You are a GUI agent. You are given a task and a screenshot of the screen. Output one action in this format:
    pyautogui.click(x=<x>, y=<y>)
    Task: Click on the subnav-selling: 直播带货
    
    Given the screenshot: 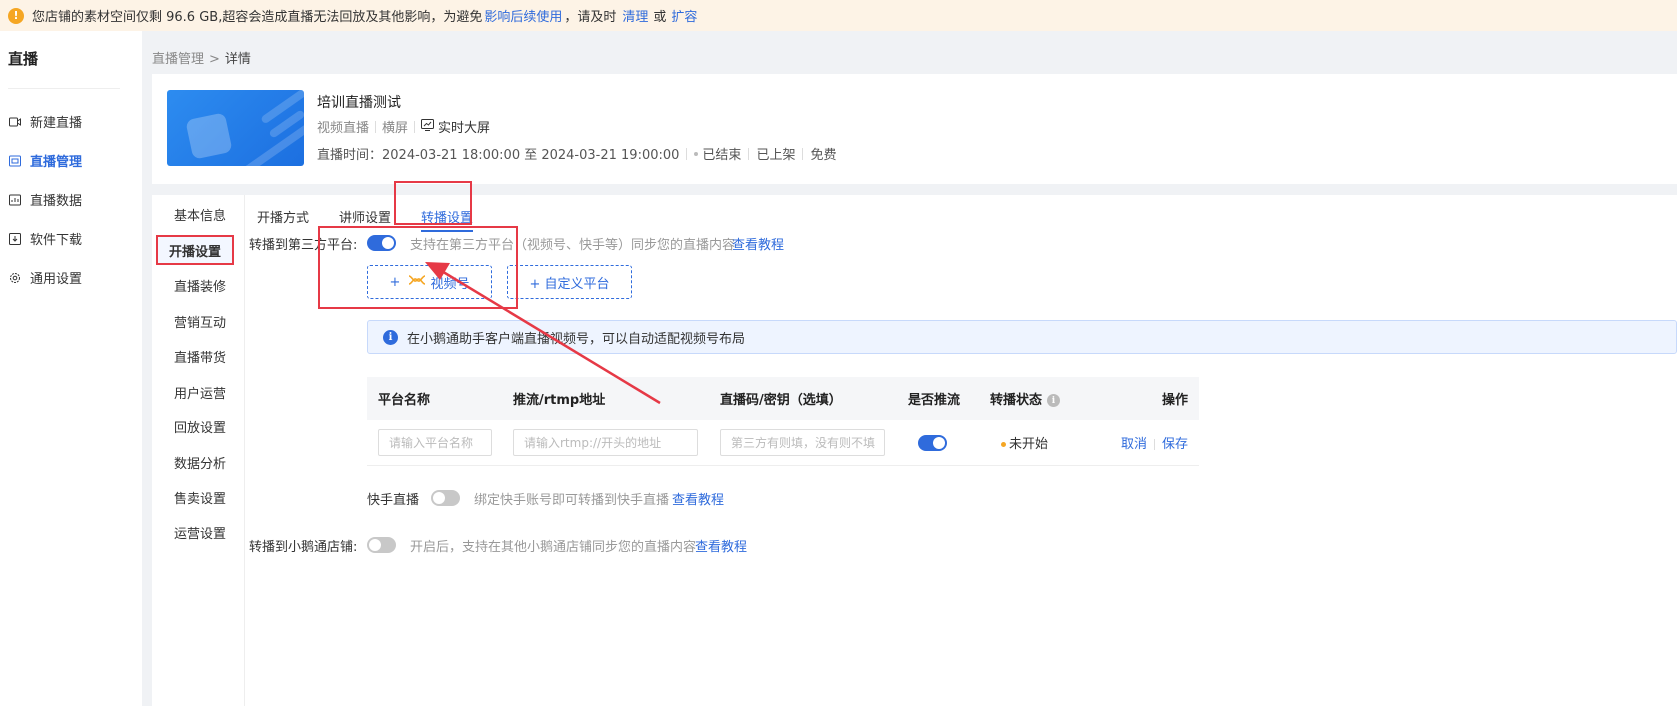 What is the action you would take?
    pyautogui.click(x=200, y=356)
    